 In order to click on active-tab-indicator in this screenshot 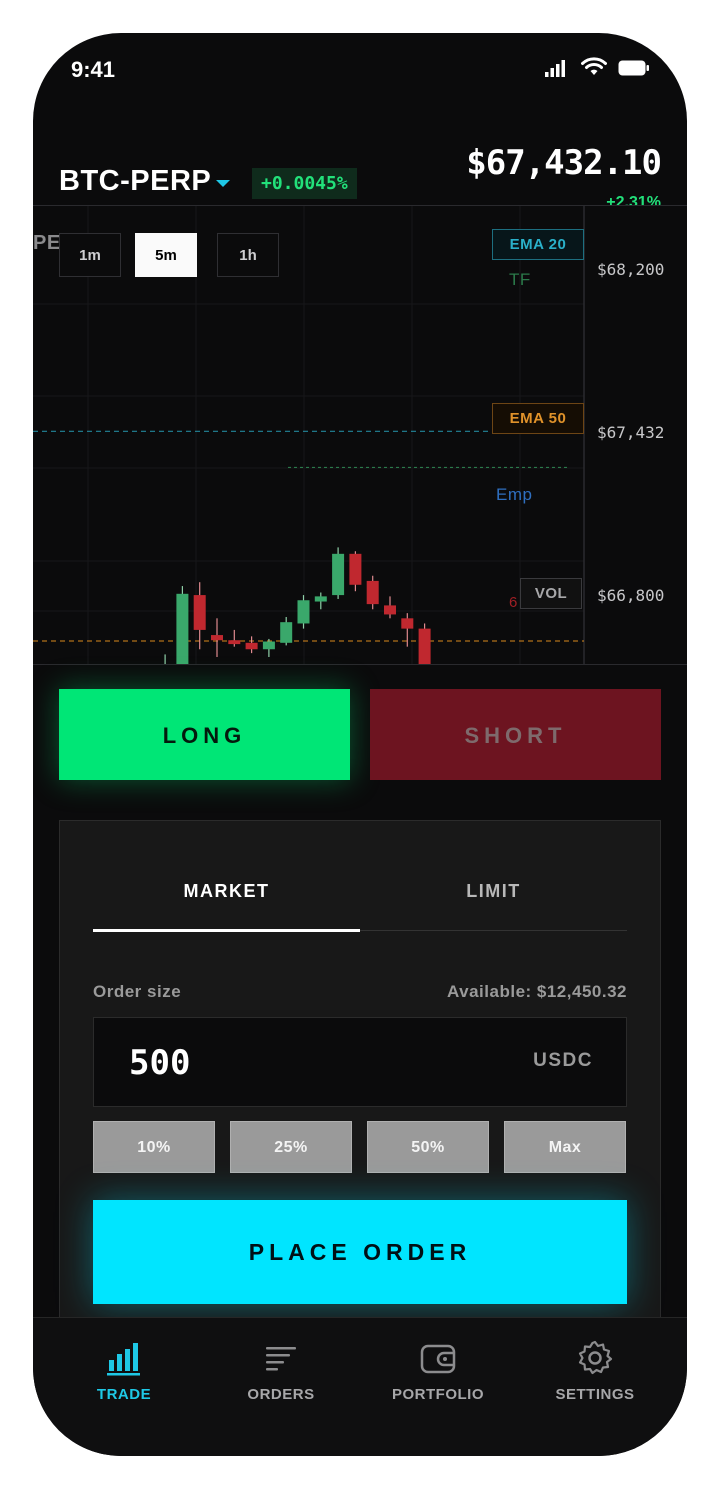, I will do `click(226, 930)`.